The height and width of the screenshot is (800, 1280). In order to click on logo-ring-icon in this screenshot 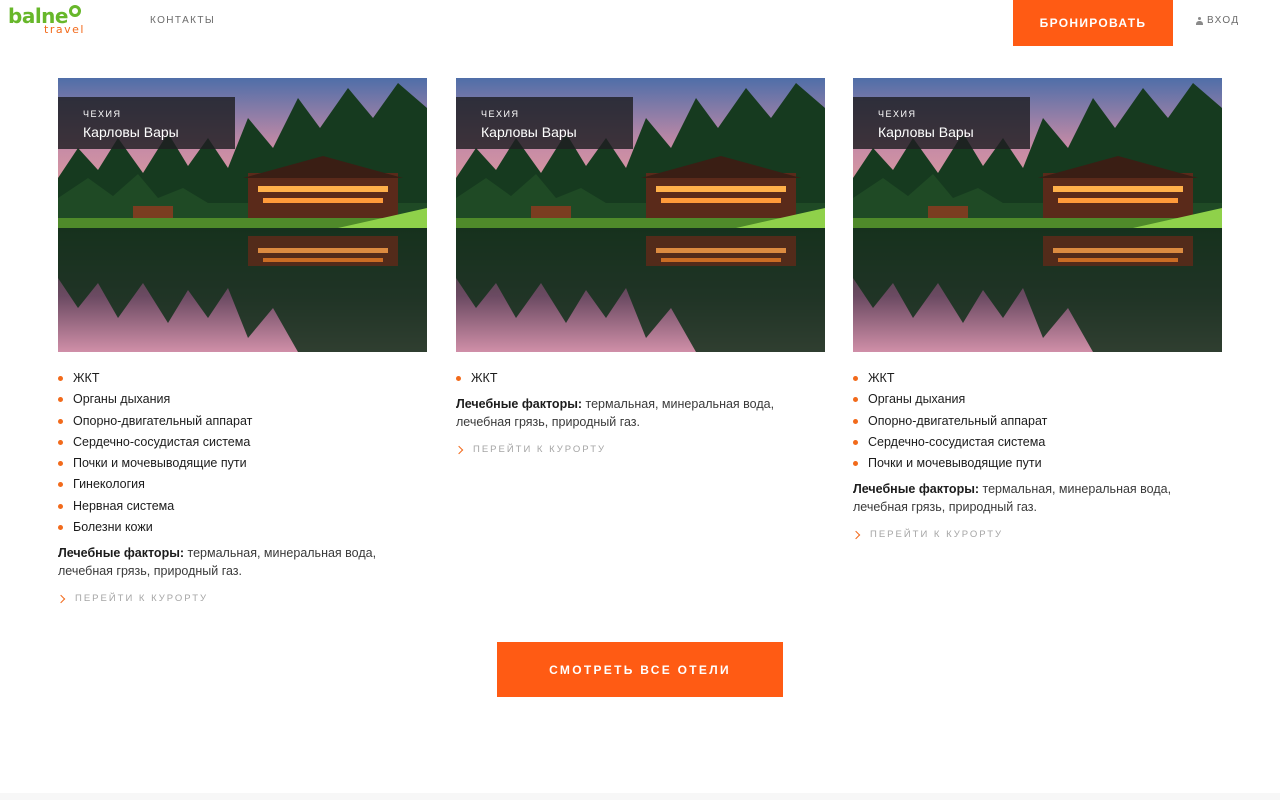, I will do `click(74, 11)`.